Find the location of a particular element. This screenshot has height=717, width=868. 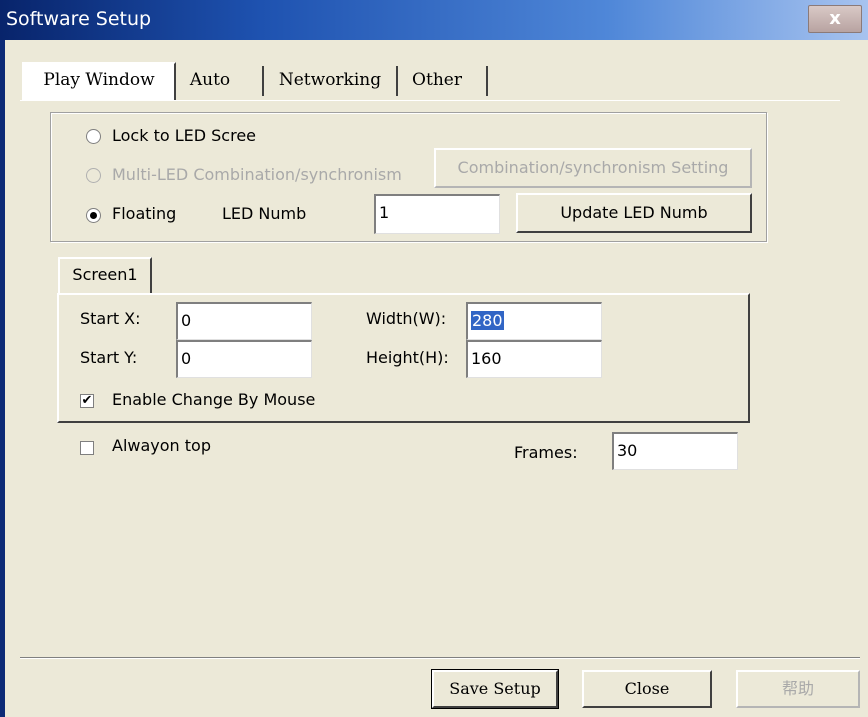

radio-selected-dot is located at coordinates (93, 215).